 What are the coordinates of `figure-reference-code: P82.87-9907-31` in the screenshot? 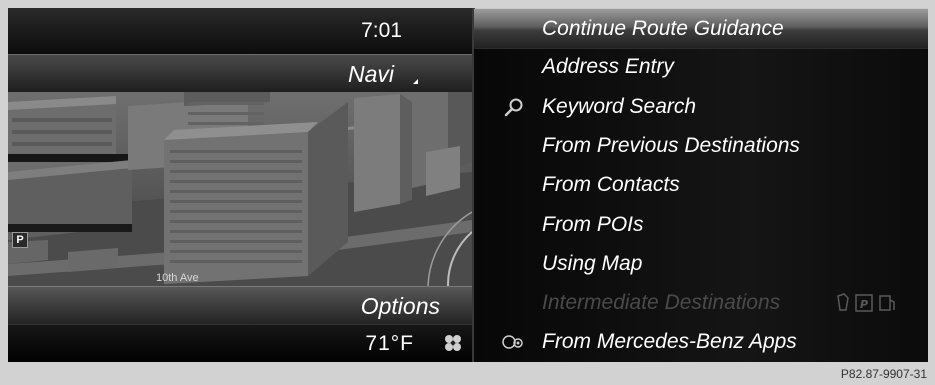 It's located at (883, 374).